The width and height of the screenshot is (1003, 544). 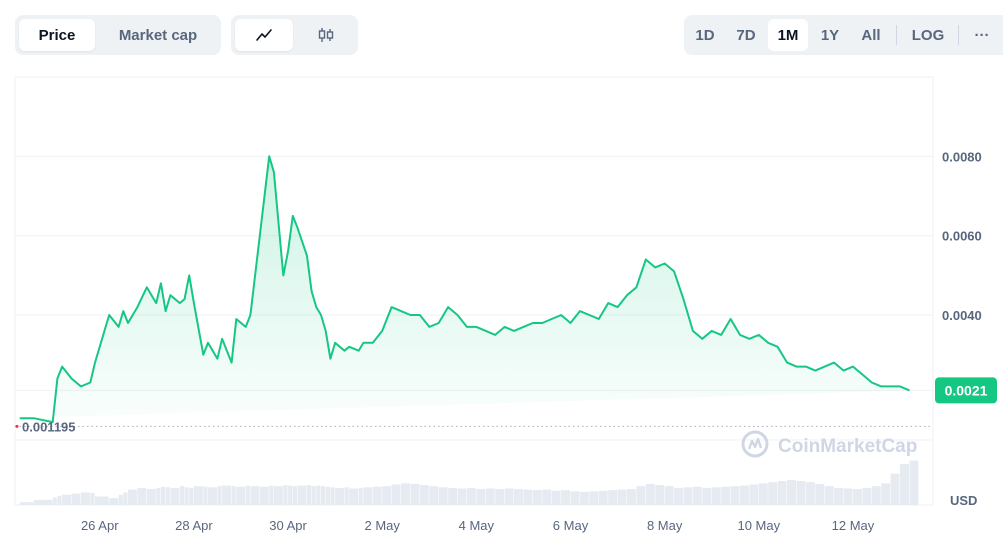 I want to click on x-tick-label: 28 Apr, so click(x=194, y=525).